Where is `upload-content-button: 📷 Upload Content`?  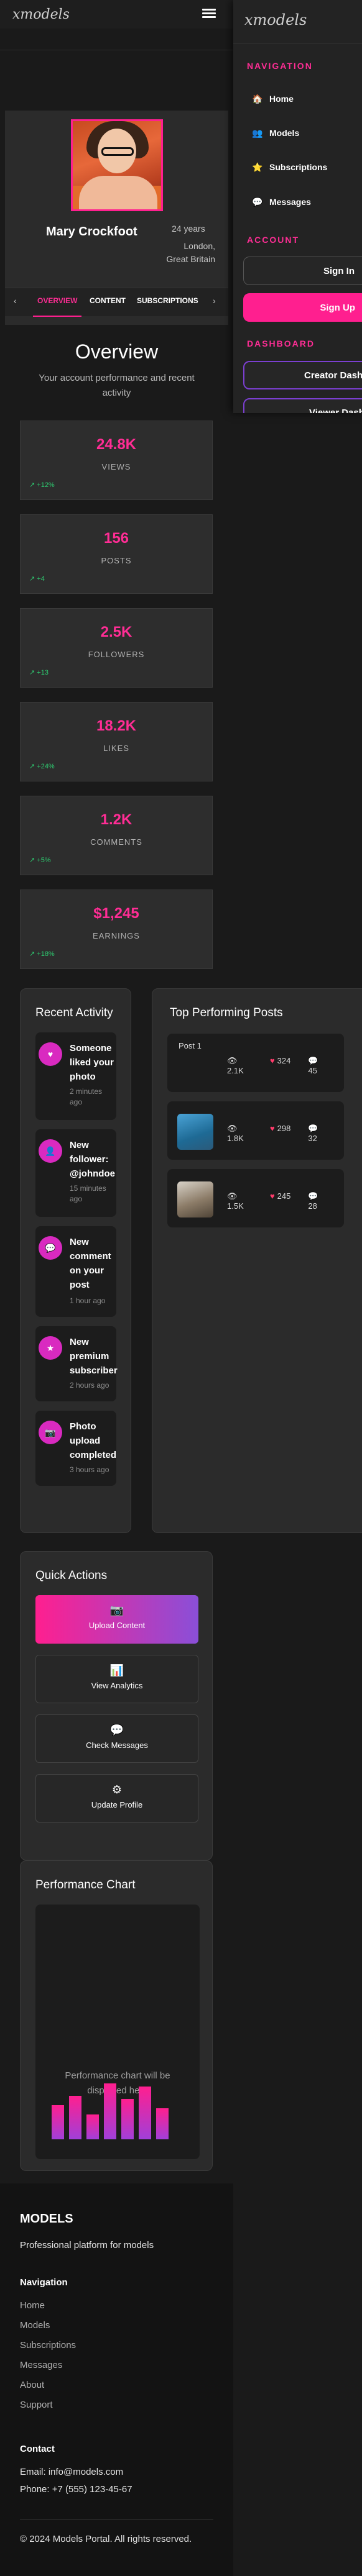 upload-content-button: 📷 Upload Content is located at coordinates (116, 1619).